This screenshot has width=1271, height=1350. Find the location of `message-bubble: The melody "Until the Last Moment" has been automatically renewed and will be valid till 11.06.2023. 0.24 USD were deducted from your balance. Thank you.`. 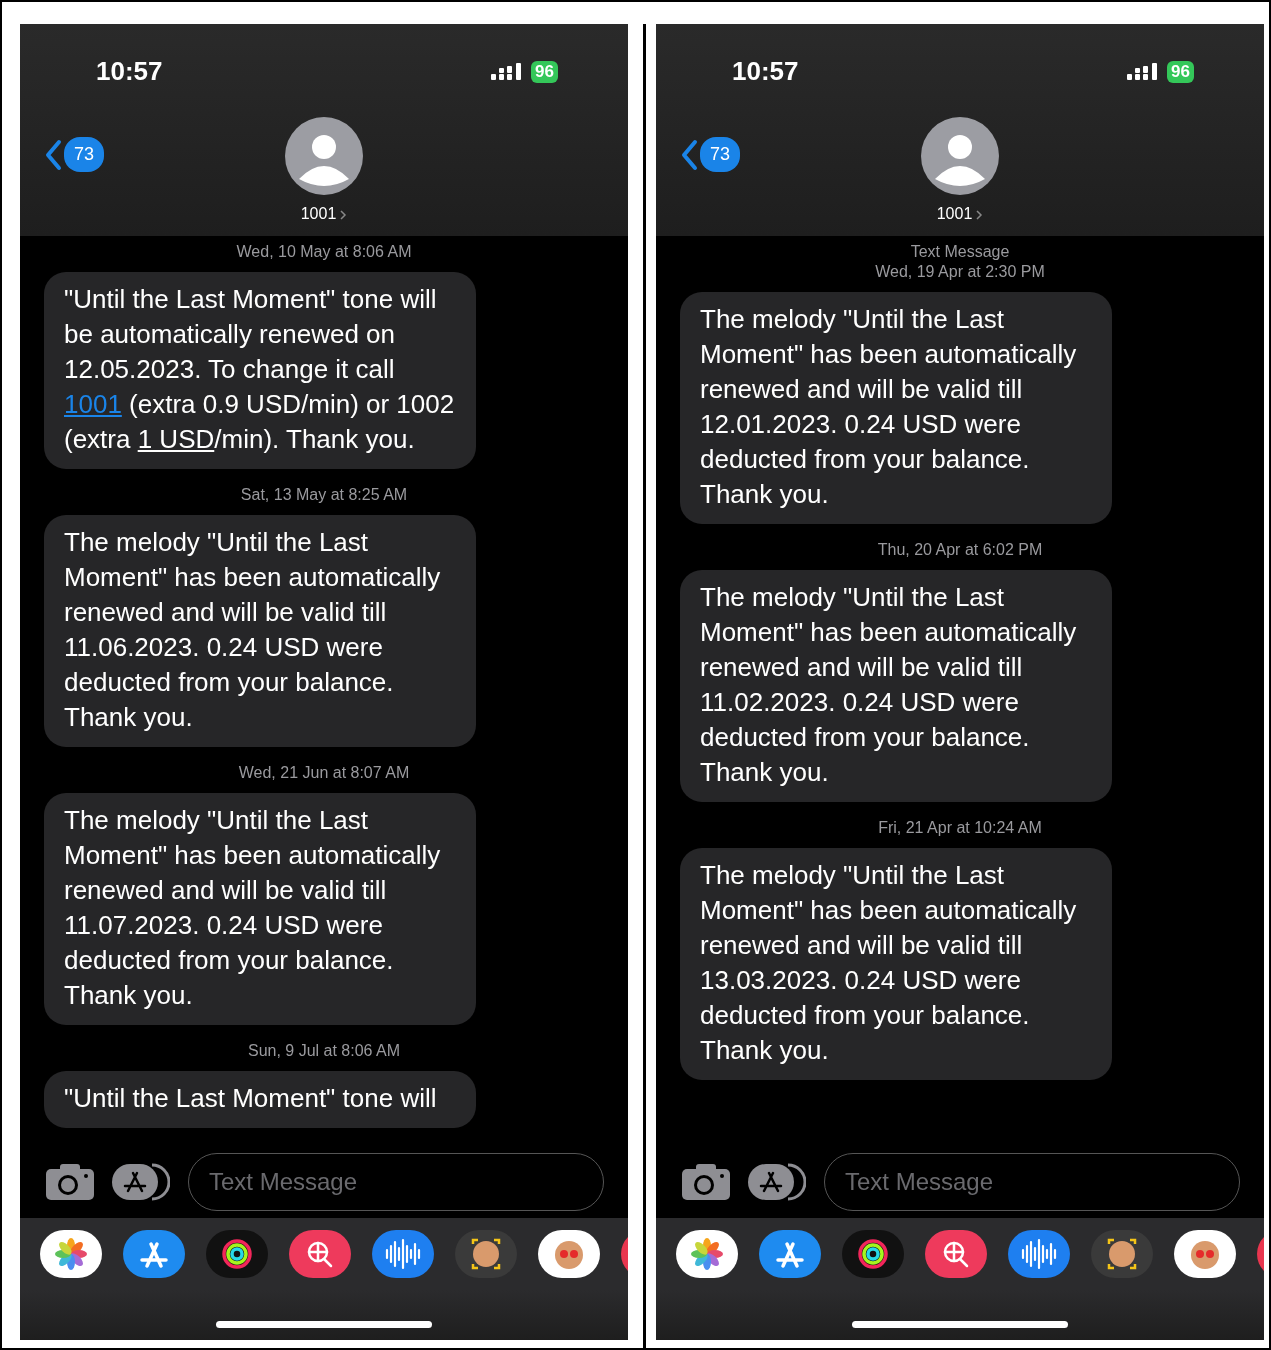

message-bubble: The melody "Until the Last Moment" has been automatically renewed and will be valid till 11.06.2023. 0.24 USD were deducted from your balance. Thank you. is located at coordinates (260, 631).